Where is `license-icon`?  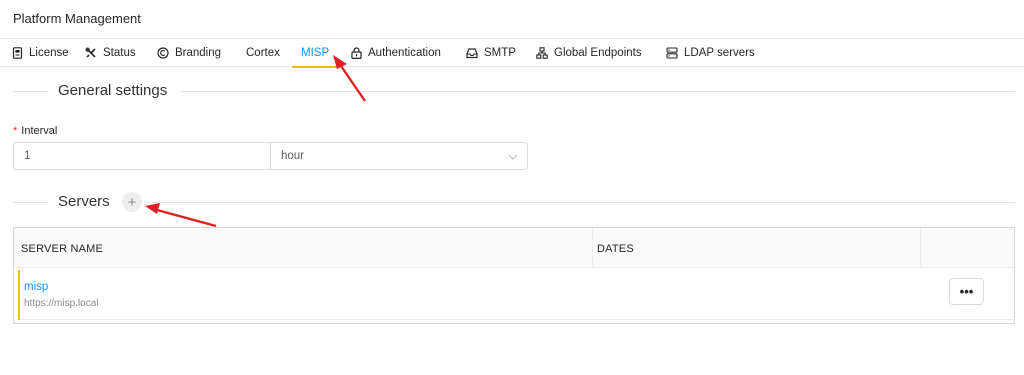
license-icon is located at coordinates (17, 53).